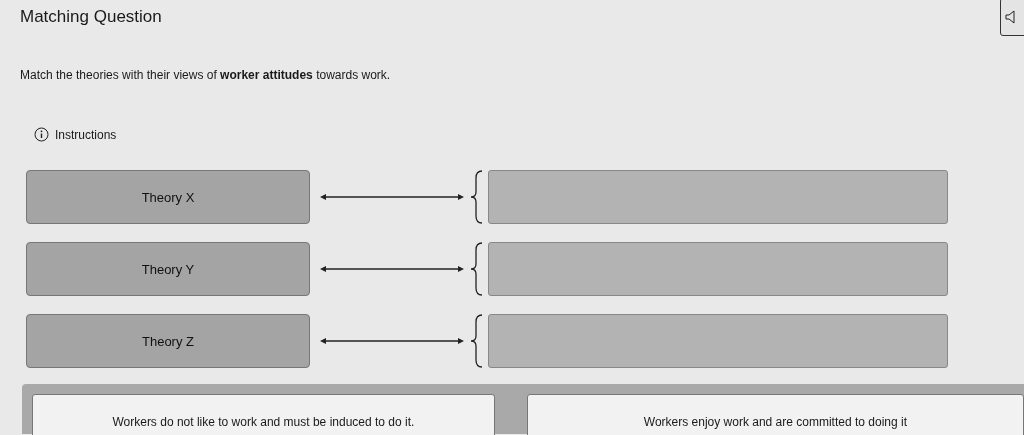 The width and height of the screenshot is (1024, 435). I want to click on instructions-link: Instructions, so click(86, 134).